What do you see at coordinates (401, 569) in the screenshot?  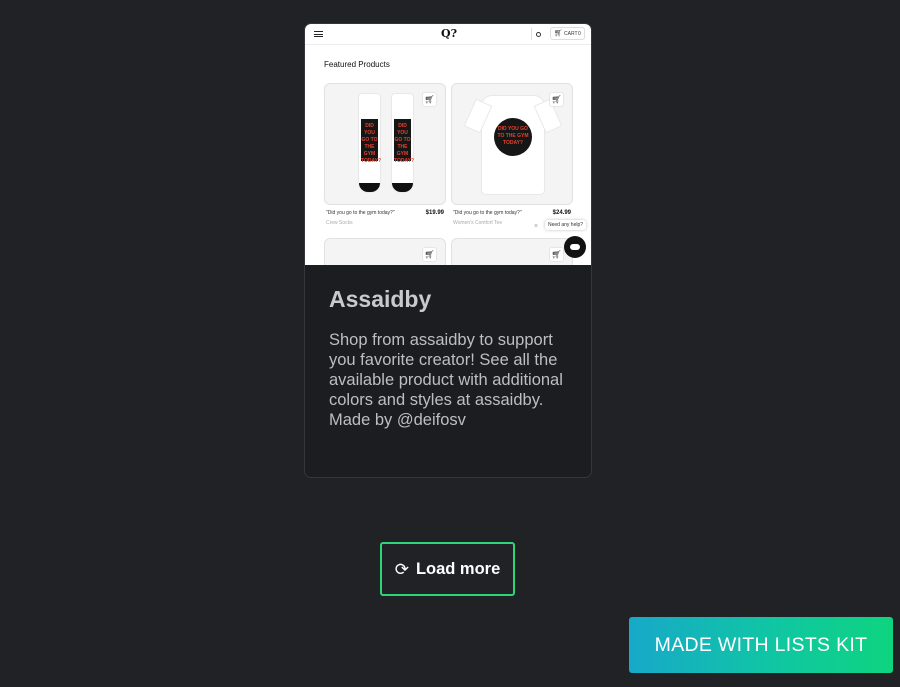 I see `refresh-icon: ⟳` at bounding box center [401, 569].